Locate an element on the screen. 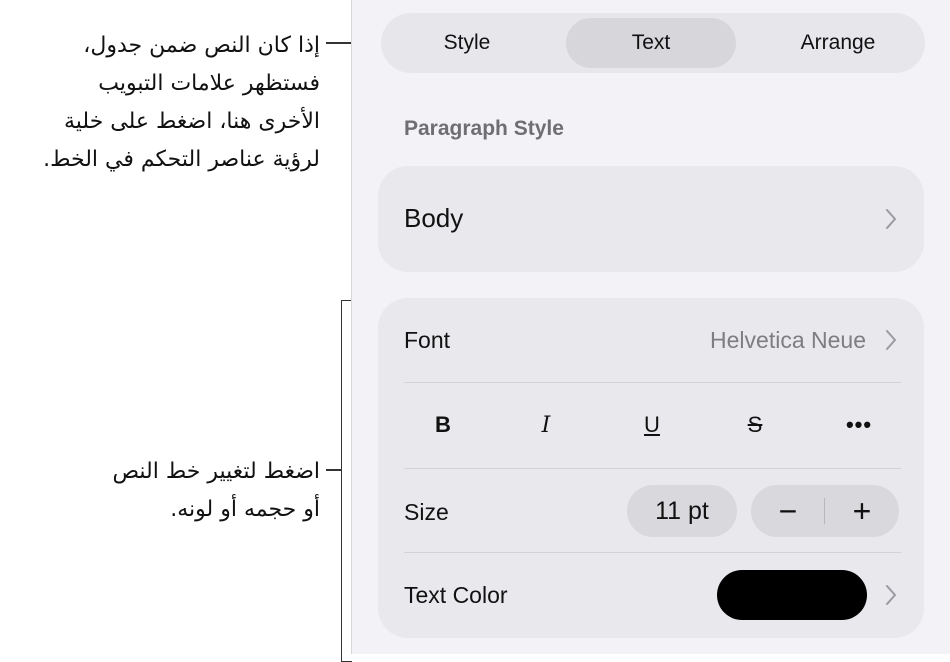  text-color-label: Text Color is located at coordinates (456, 595).